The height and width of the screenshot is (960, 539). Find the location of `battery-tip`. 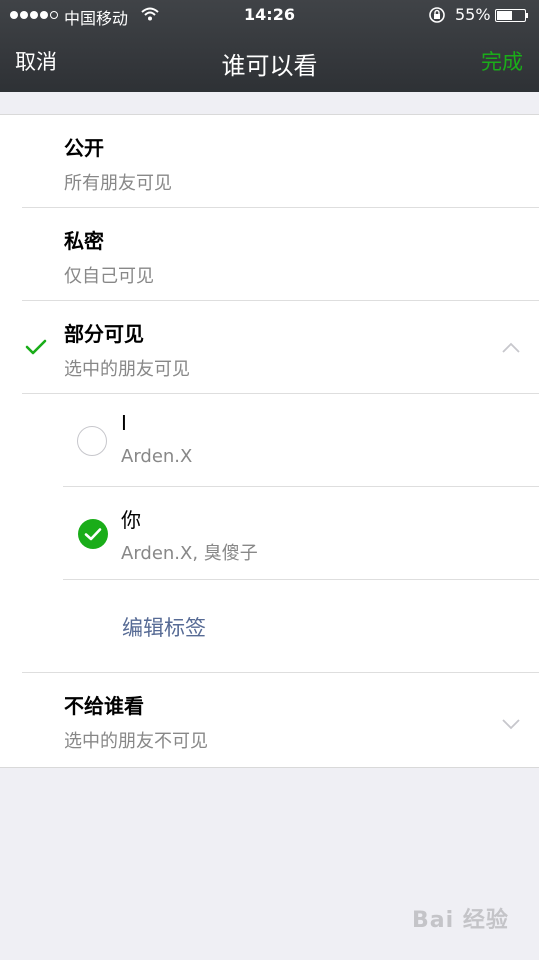

battery-tip is located at coordinates (527, 15).